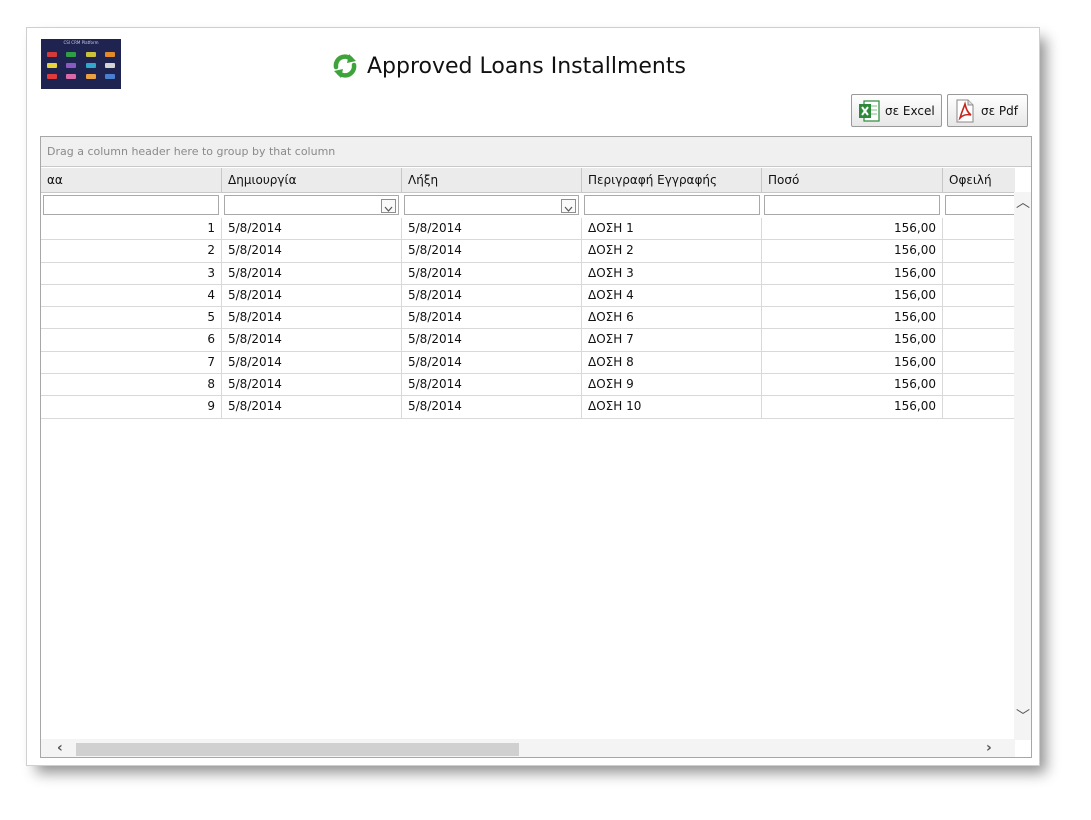  What do you see at coordinates (131, 180) in the screenshot?
I see `column-header-aa: αα` at bounding box center [131, 180].